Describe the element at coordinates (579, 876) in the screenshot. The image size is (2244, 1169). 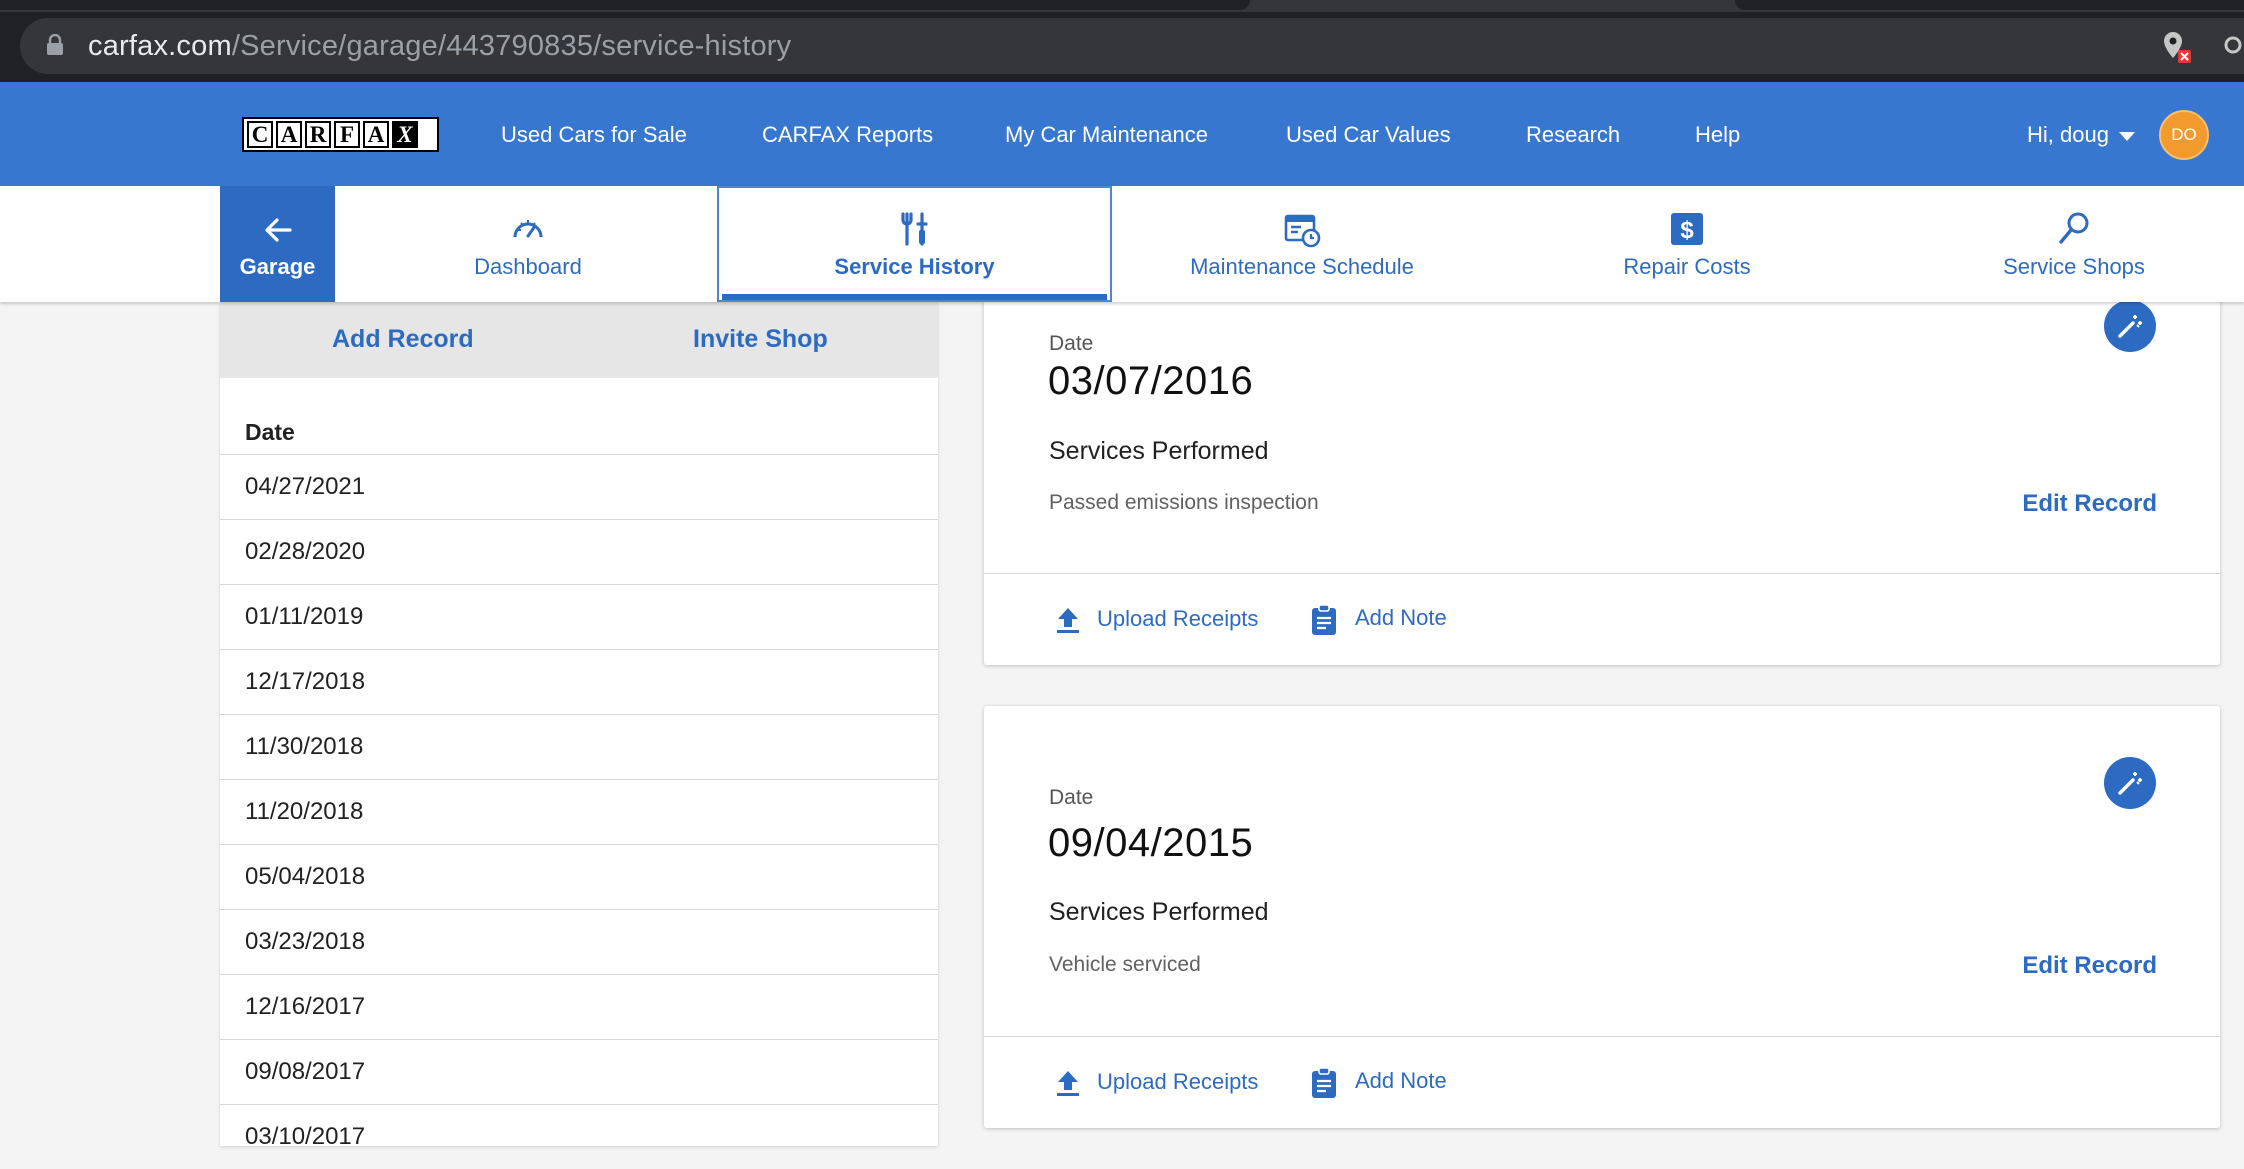
I see `list-item: 05/04/2018` at that location.